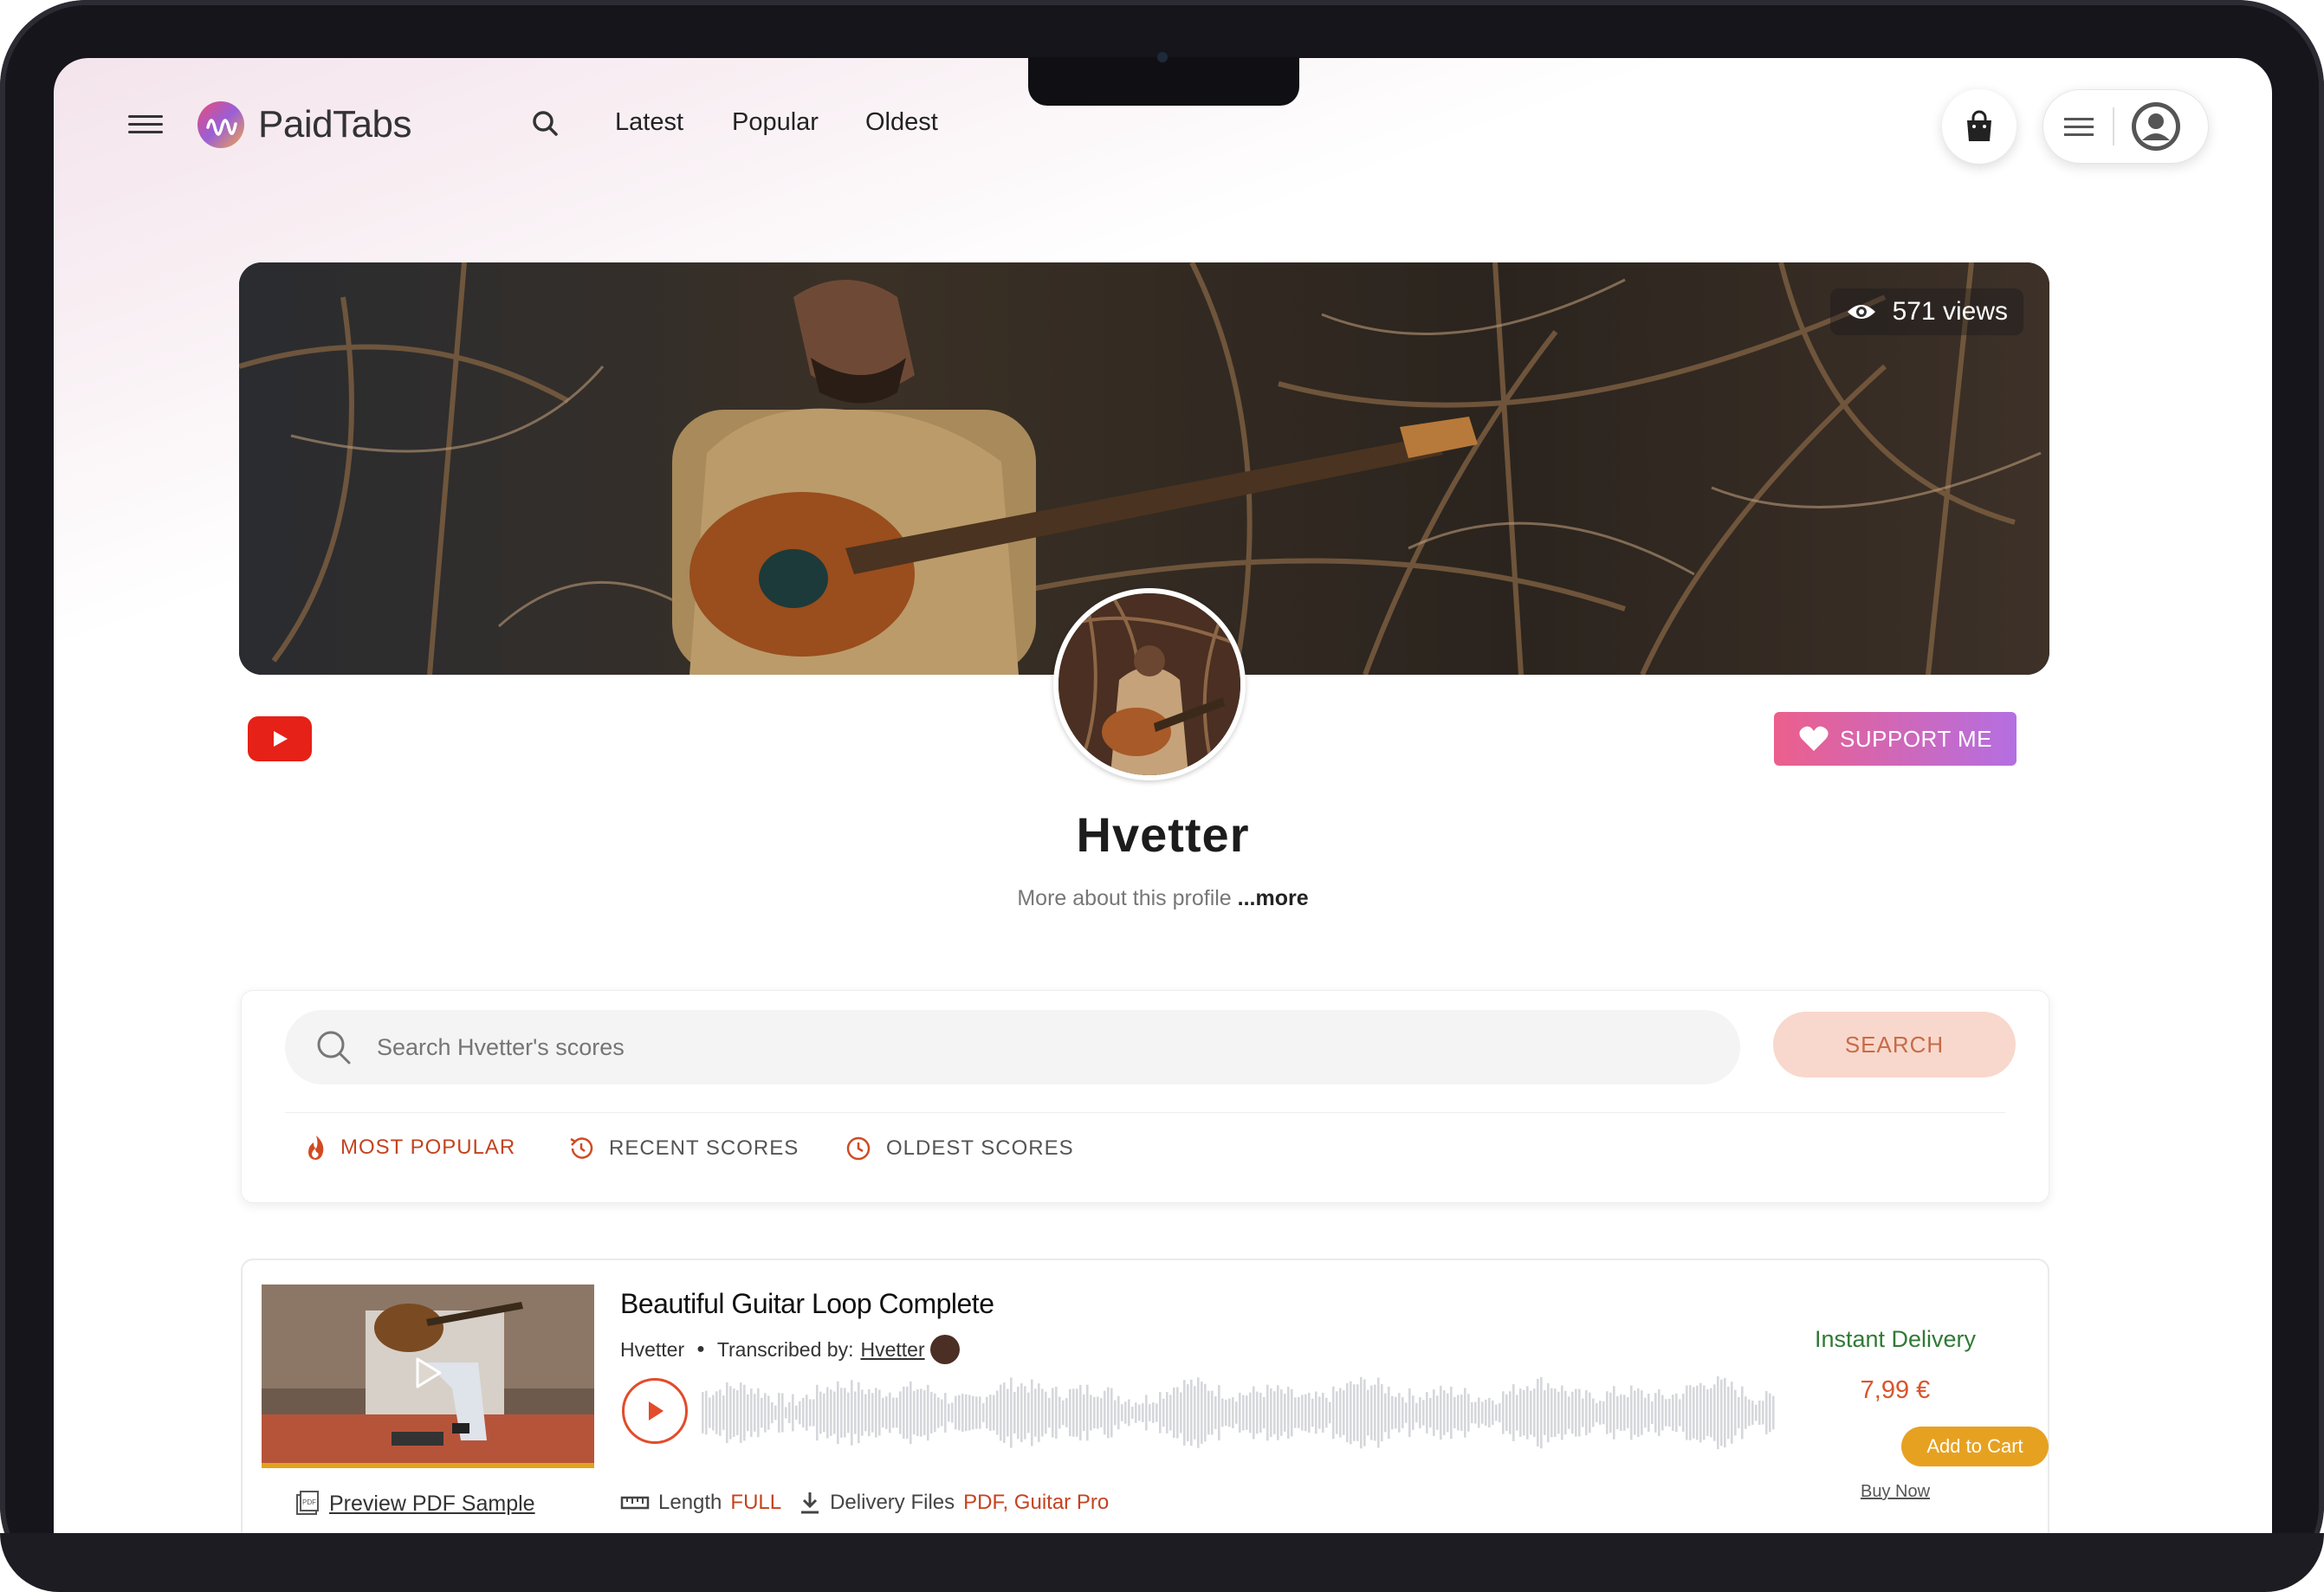  I want to click on pdf-icon: PDF, so click(307, 1503).